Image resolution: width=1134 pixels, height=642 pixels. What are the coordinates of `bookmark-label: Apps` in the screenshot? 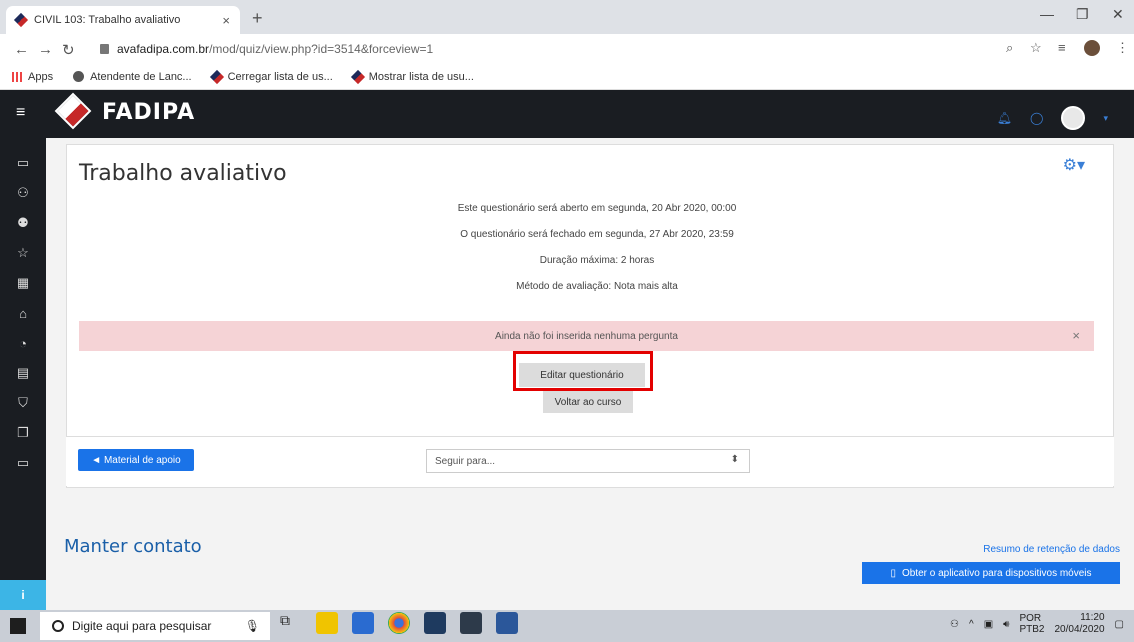 It's located at (41, 76).